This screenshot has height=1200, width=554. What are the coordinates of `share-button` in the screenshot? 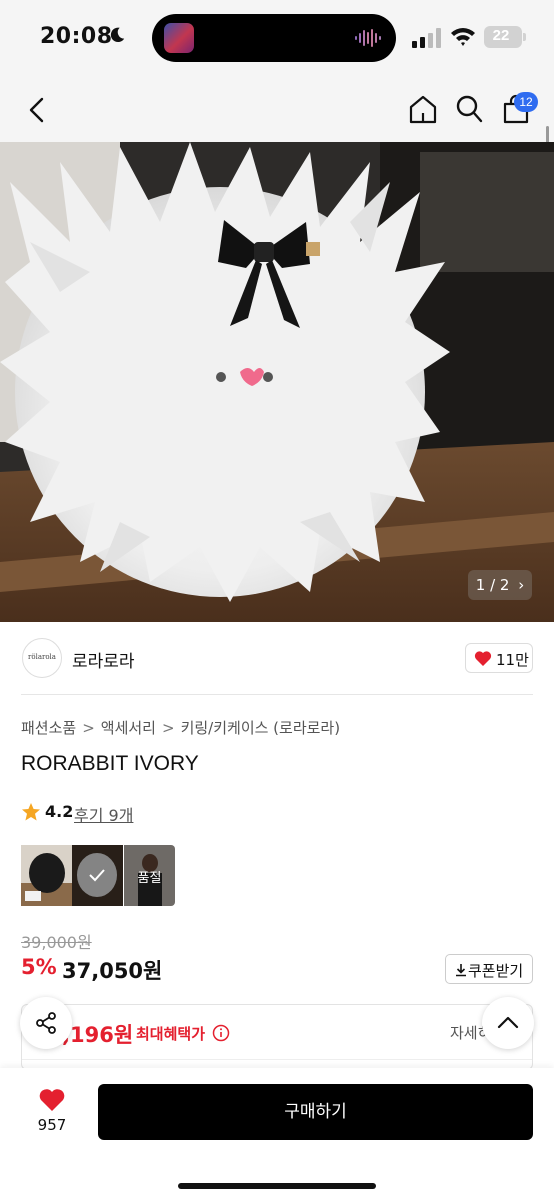 It's located at (46, 1023).